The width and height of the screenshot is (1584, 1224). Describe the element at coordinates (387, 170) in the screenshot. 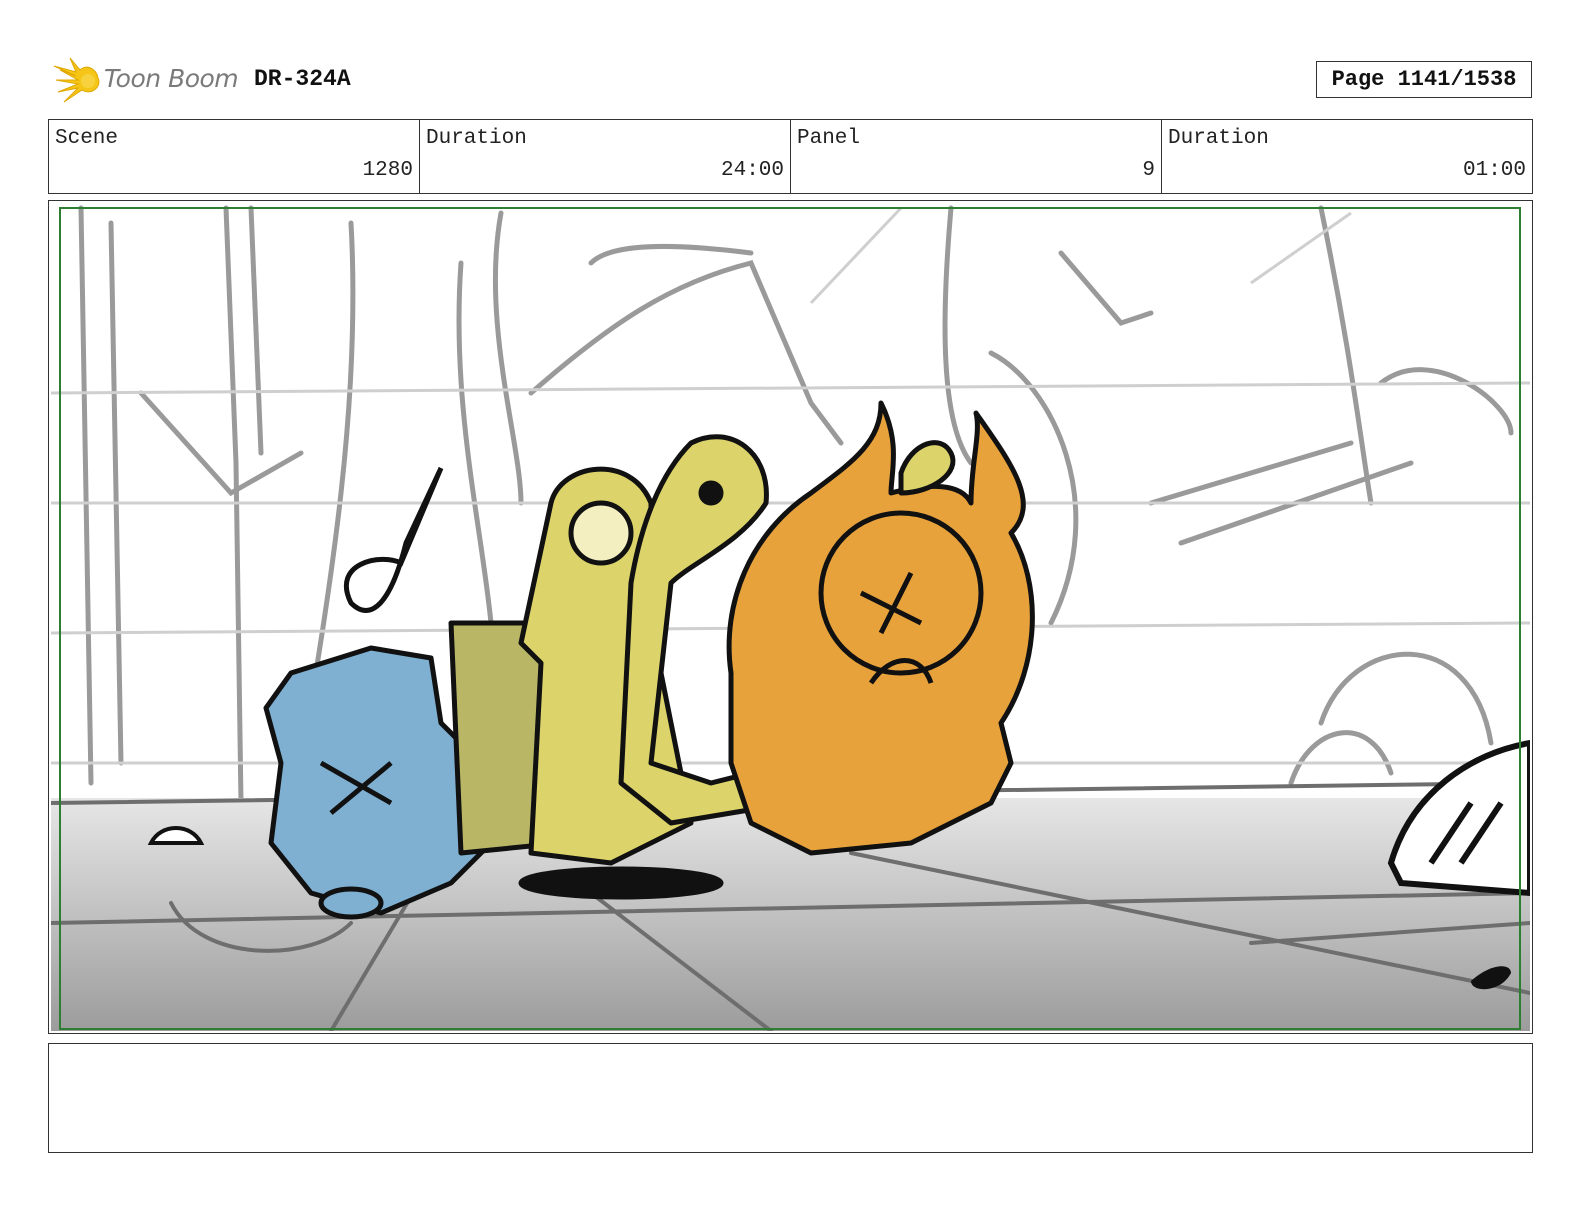

I see `scene-value: 1280` at that location.